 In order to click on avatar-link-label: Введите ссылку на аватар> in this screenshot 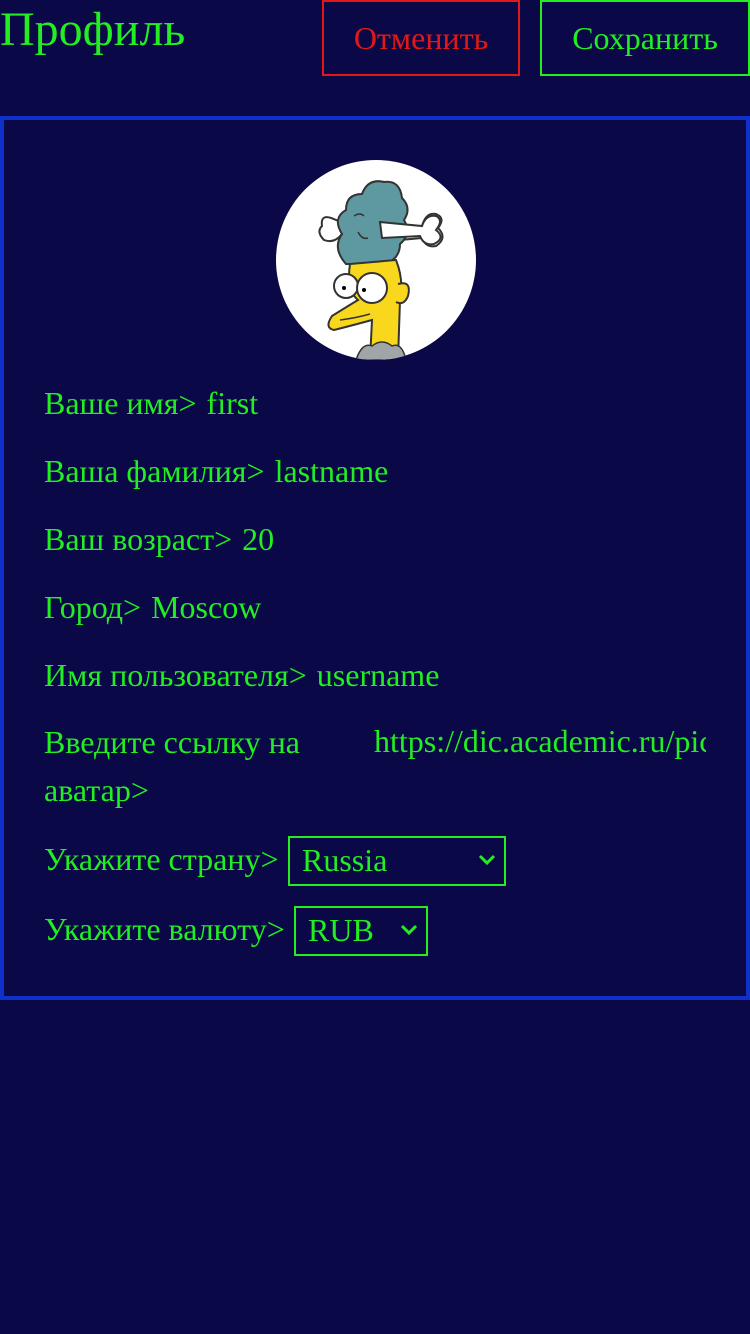, I will do `click(172, 766)`.